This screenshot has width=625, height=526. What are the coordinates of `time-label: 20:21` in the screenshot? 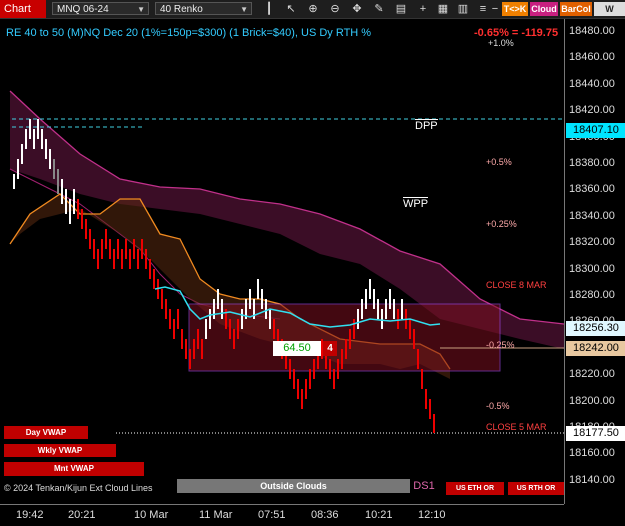 It's located at (82, 515).